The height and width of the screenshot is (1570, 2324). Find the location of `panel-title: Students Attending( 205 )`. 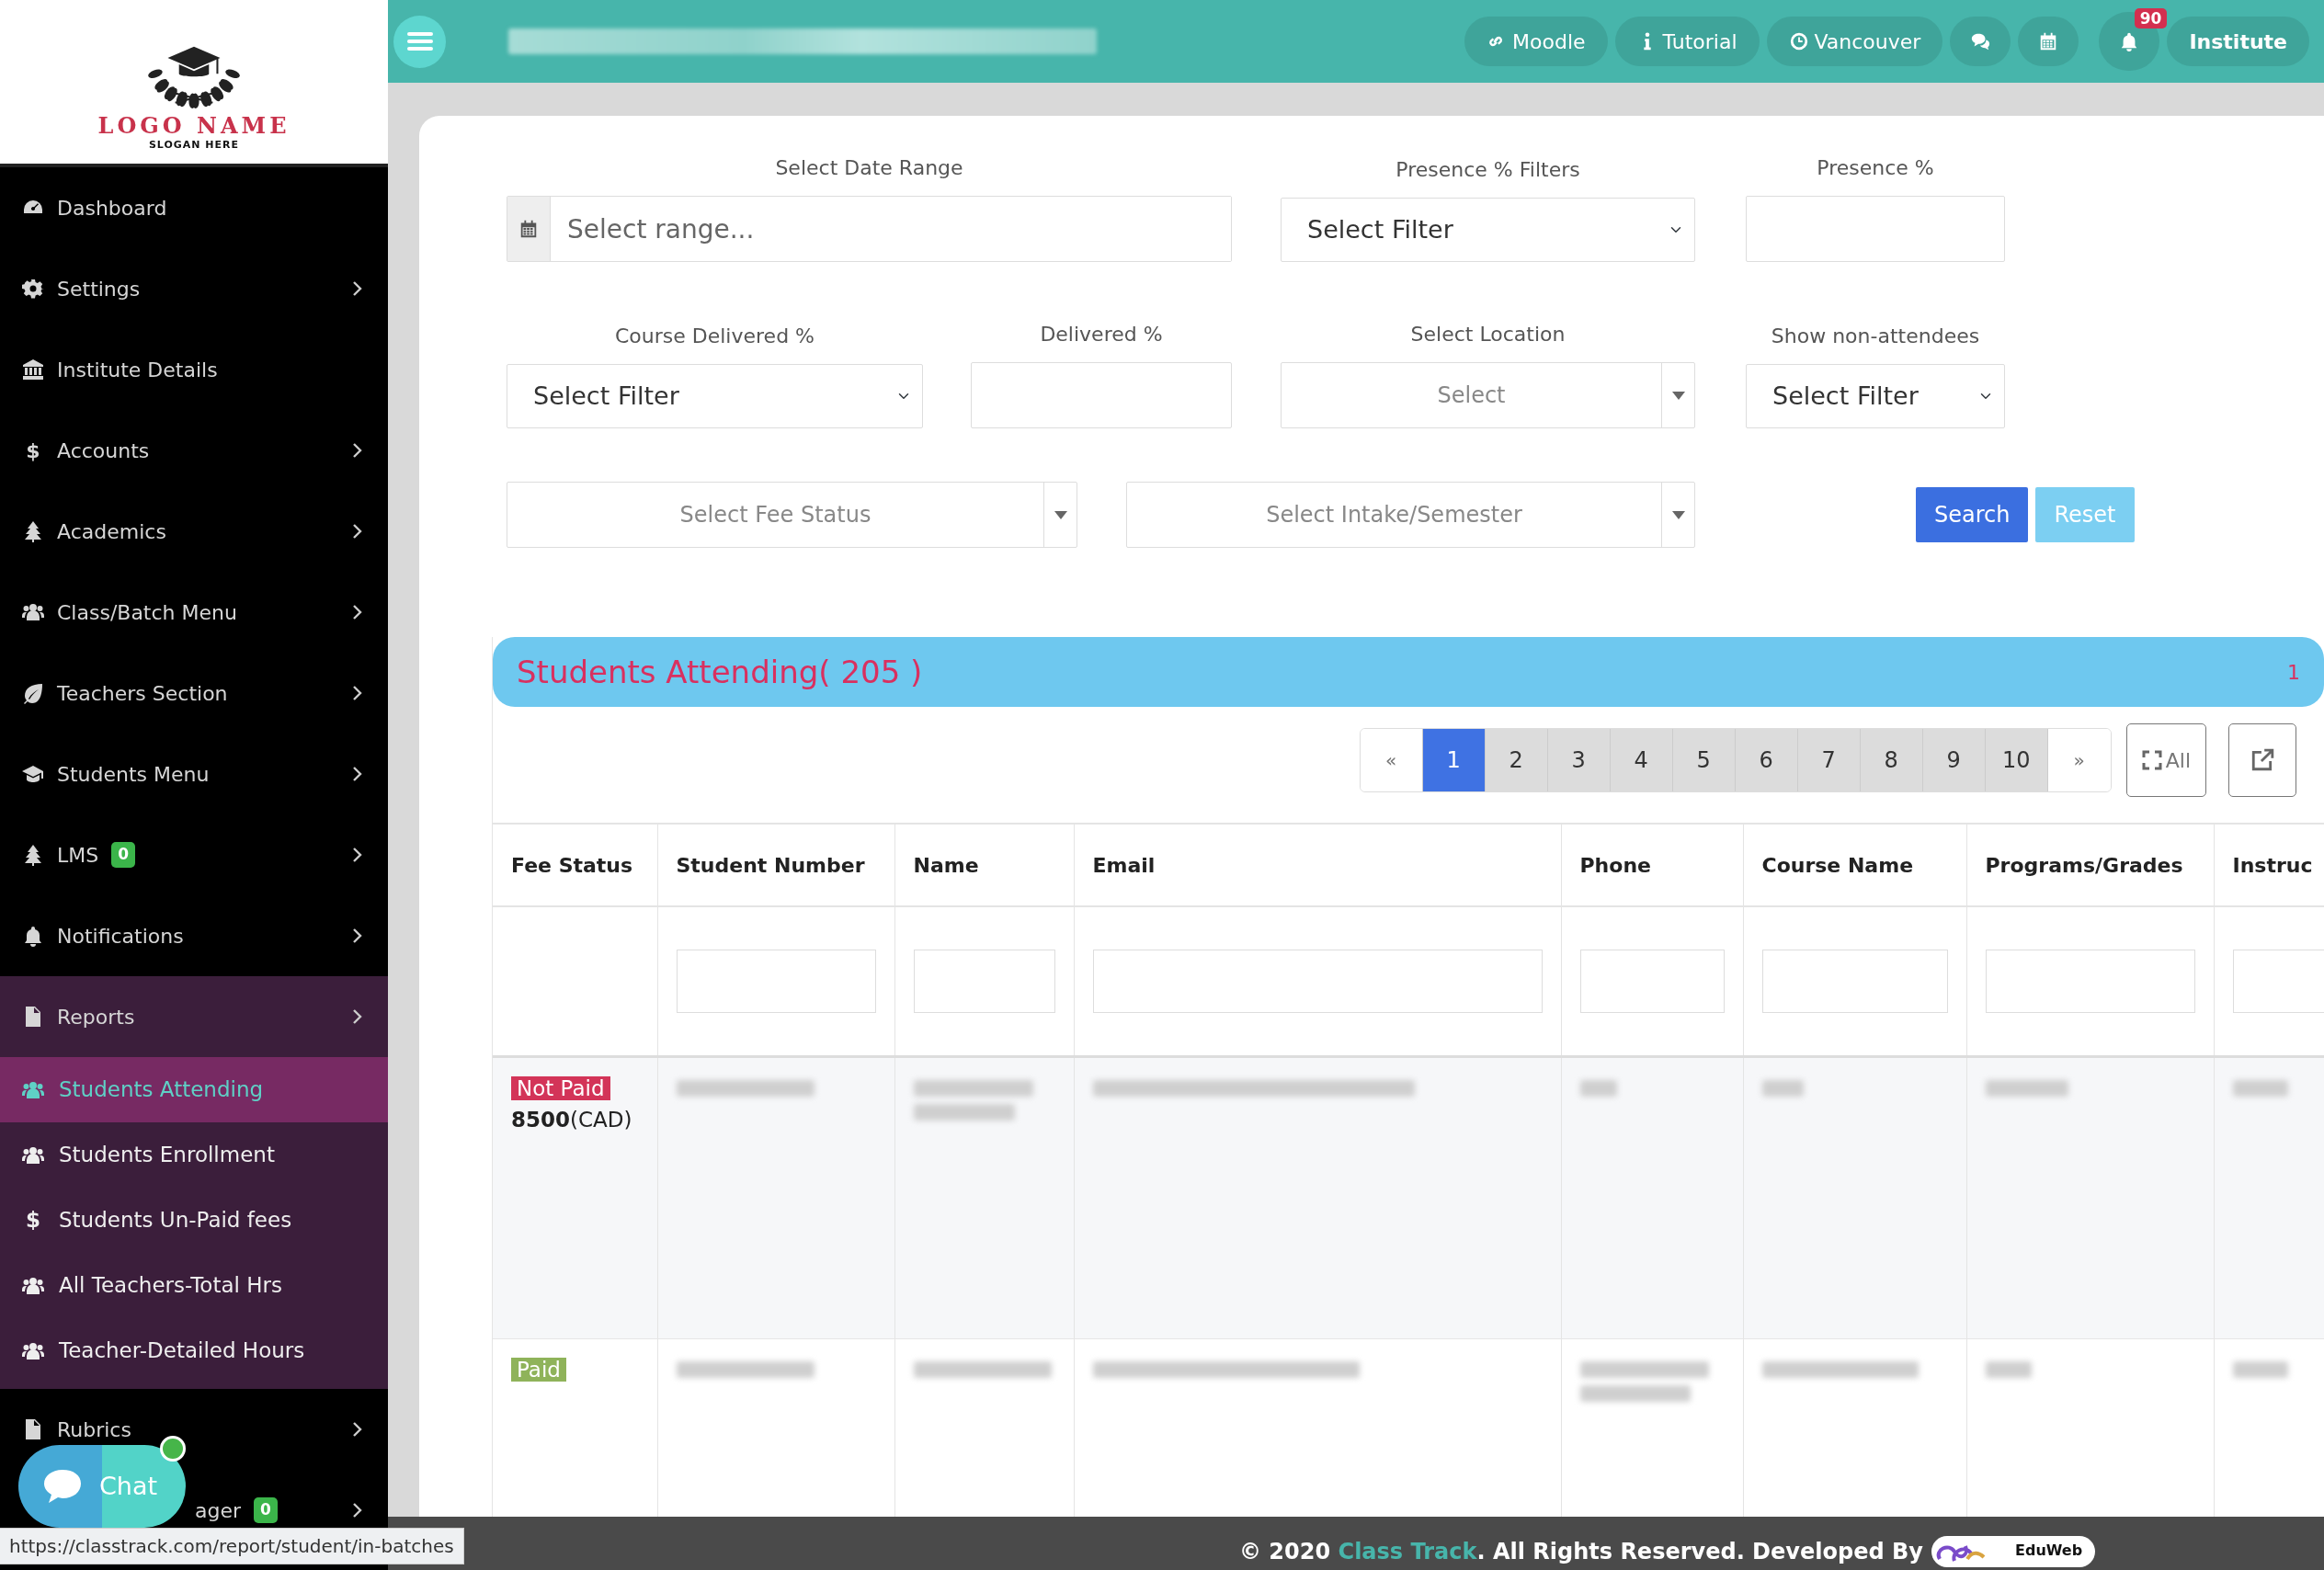

panel-title: Students Attending( 205 ) is located at coordinates (720, 672).